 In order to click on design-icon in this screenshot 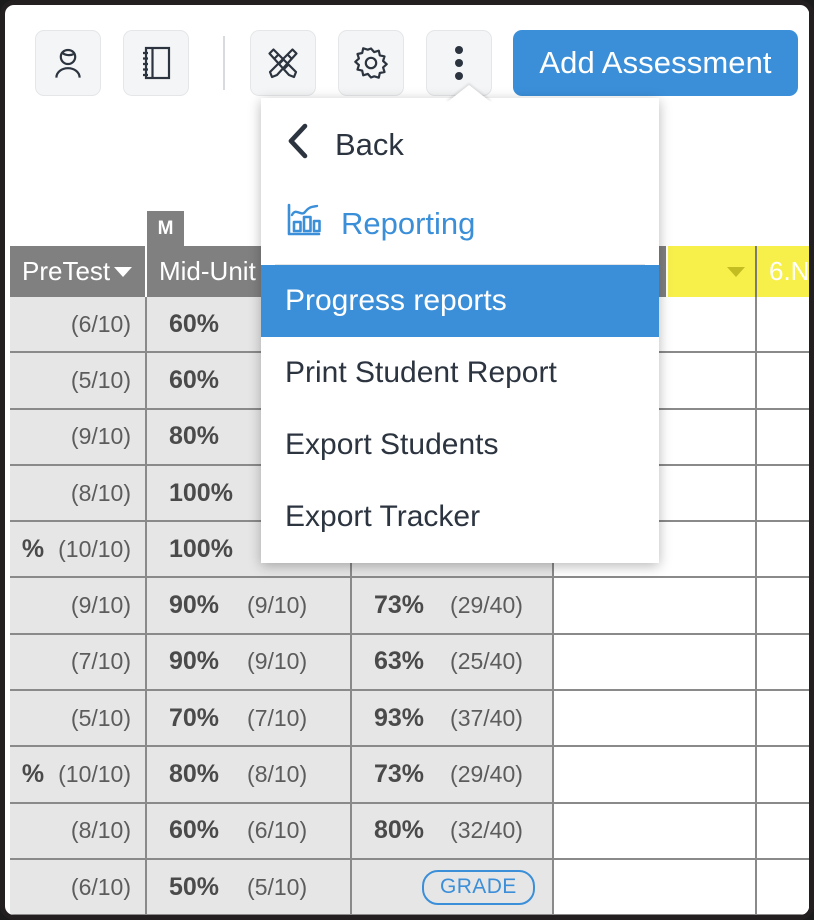, I will do `click(283, 63)`.